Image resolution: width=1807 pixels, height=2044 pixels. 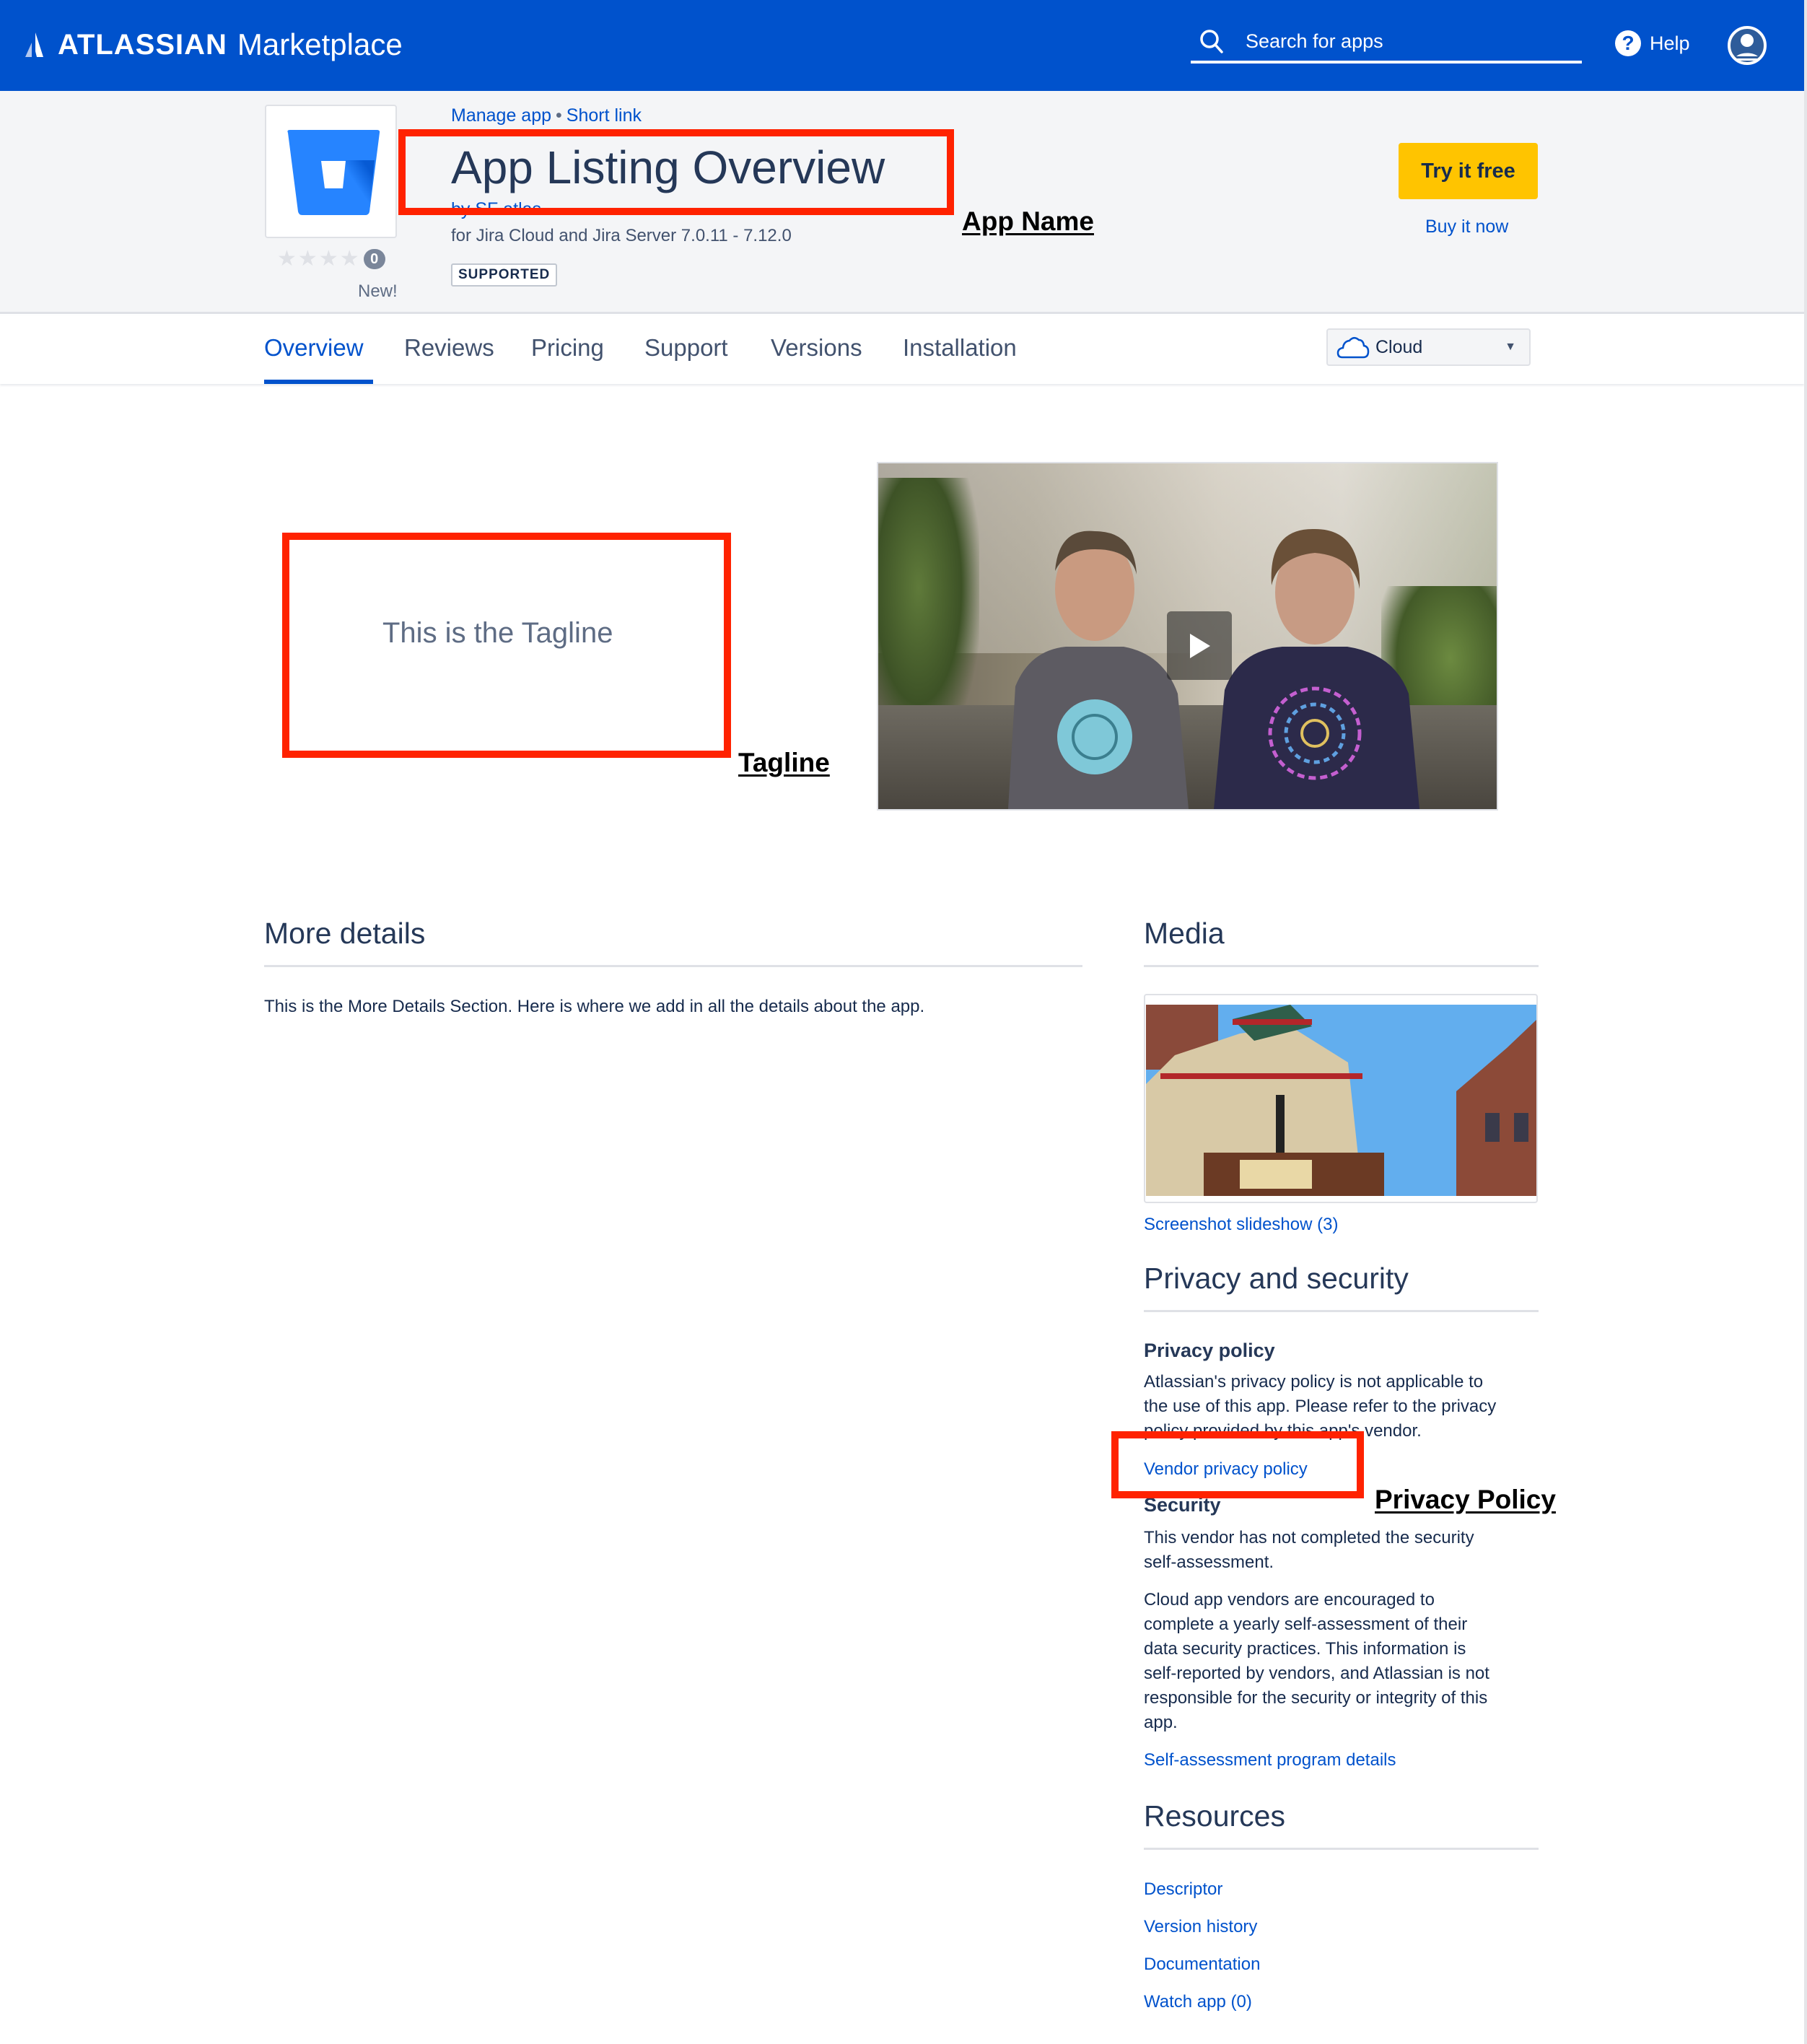 What do you see at coordinates (567, 348) in the screenshot?
I see `tab-pricing: Pricing` at bounding box center [567, 348].